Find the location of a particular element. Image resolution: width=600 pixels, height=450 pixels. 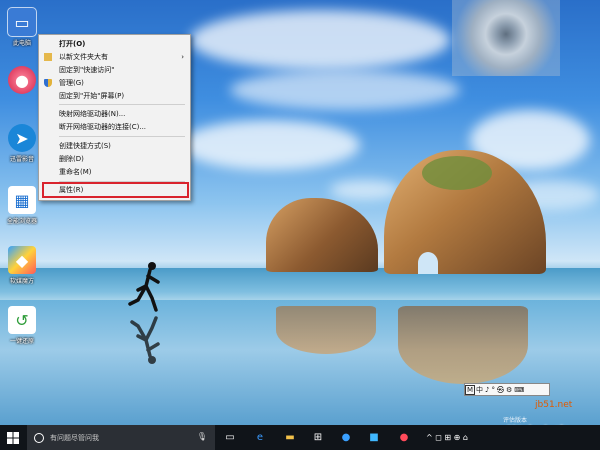

search-placeholder: 有问题尽管问我 is located at coordinates (74, 437).